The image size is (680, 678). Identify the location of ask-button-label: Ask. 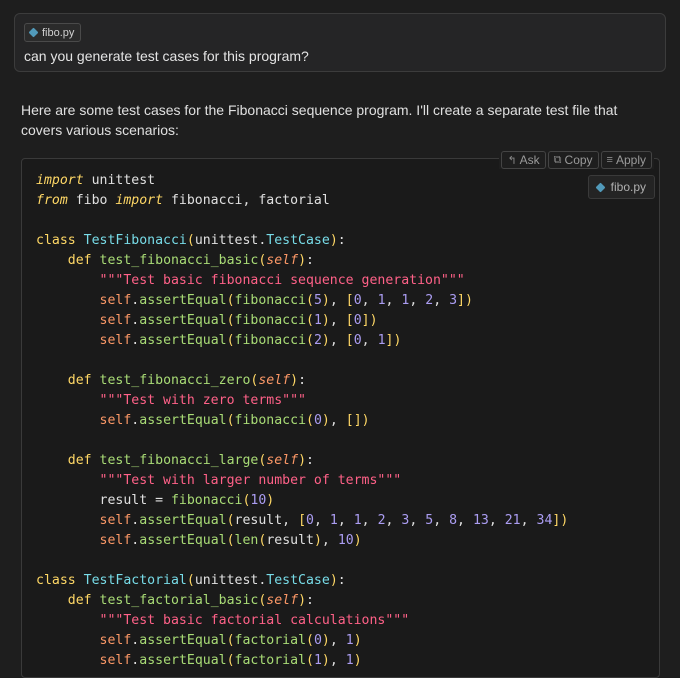
(529, 160).